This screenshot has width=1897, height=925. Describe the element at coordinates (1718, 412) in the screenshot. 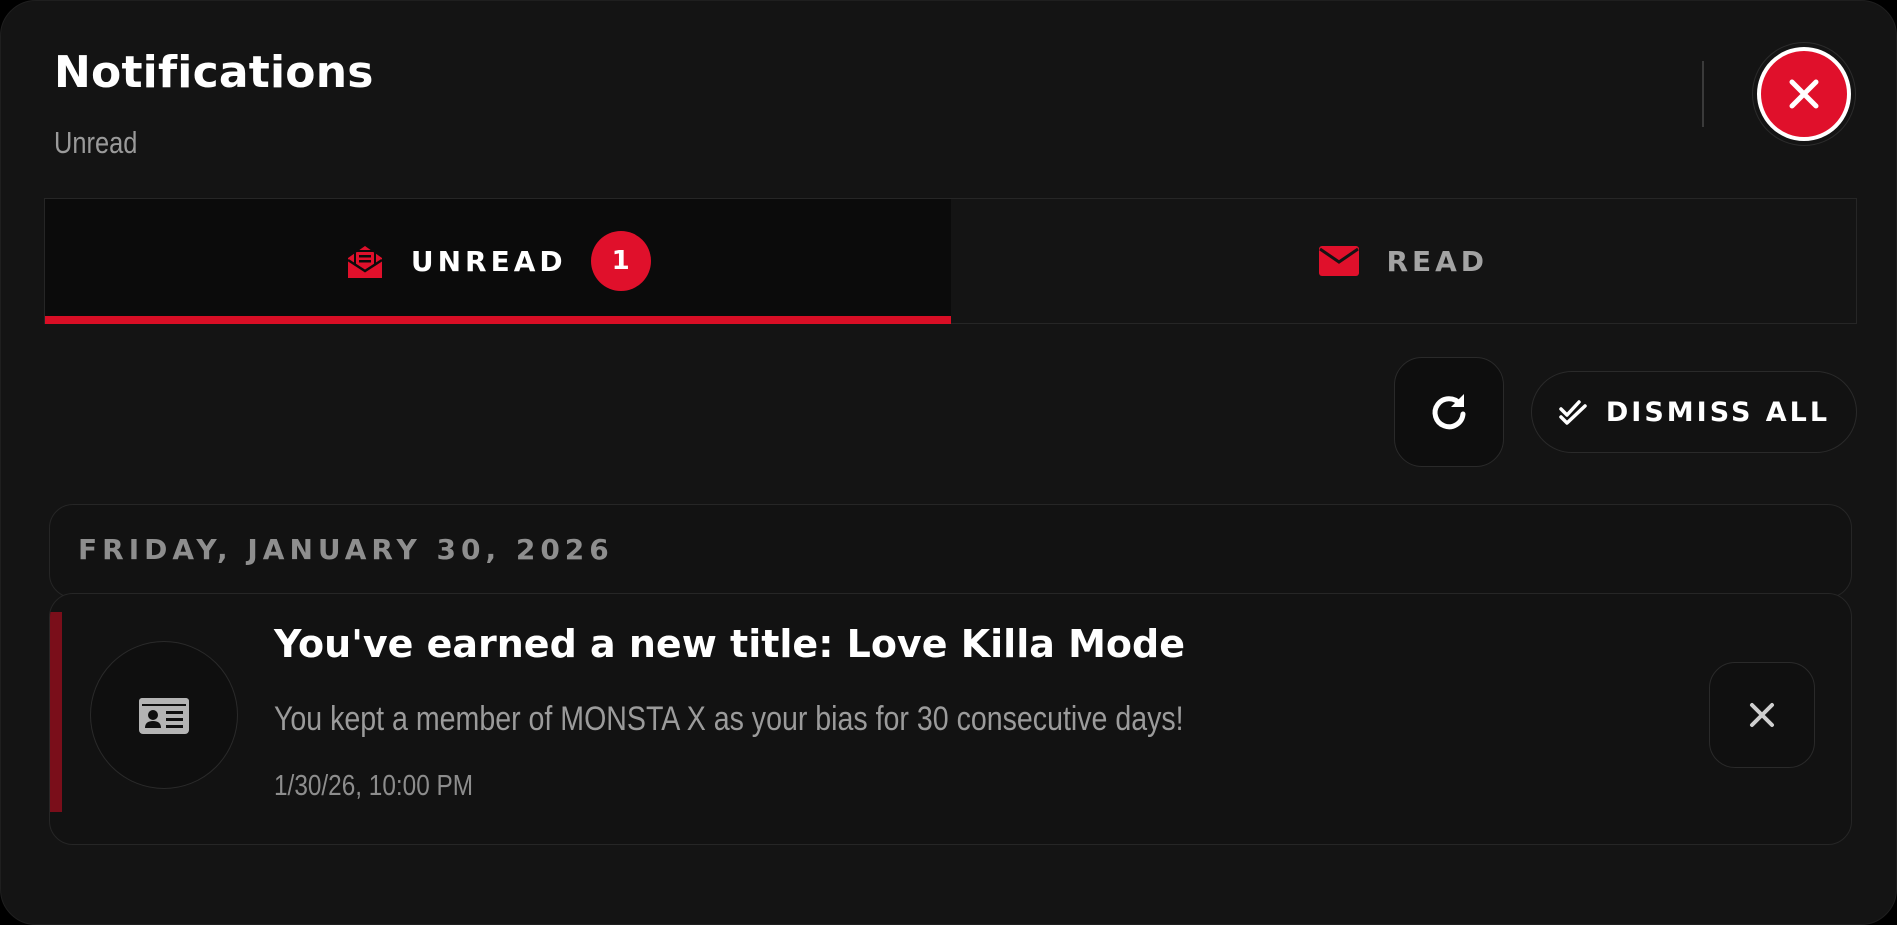

I see `dismiss-all-label: DISMISS ALL` at that location.